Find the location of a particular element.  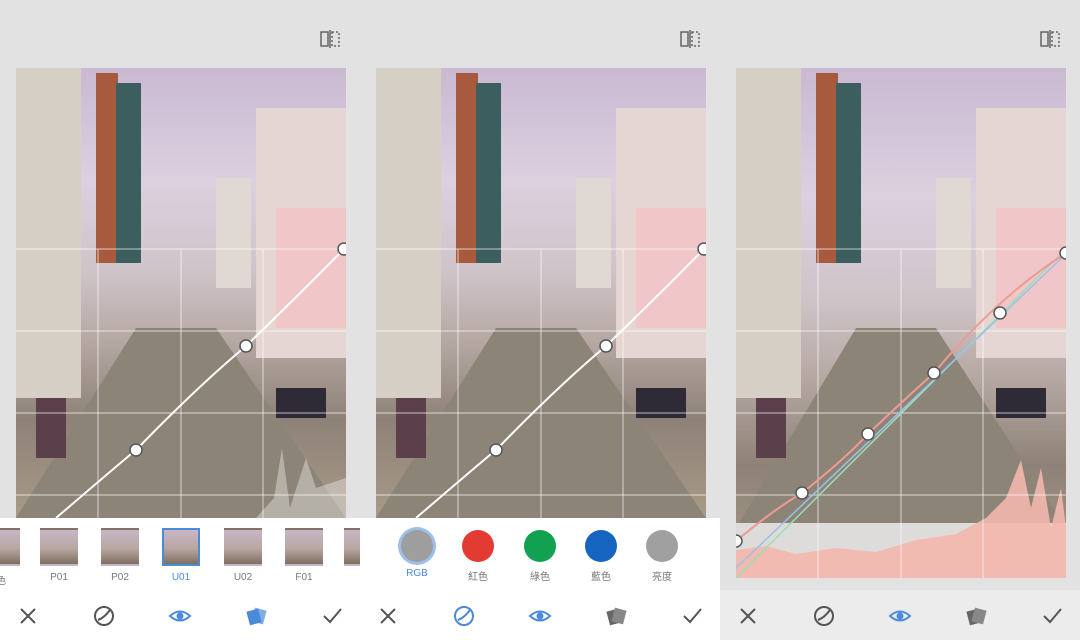

channel-rgb: RGB is located at coordinates (417, 554).